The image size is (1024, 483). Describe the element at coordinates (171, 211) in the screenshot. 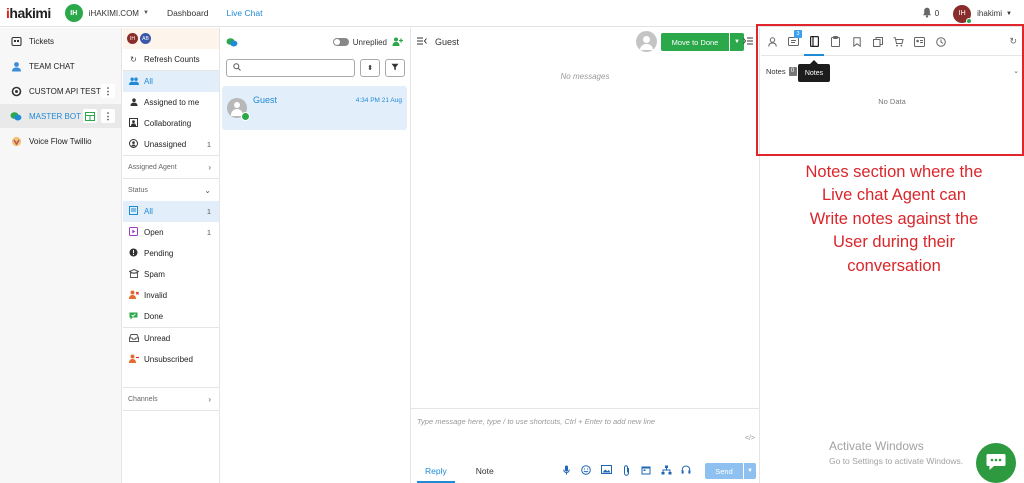

I see `filter-status-all: All 1` at that location.